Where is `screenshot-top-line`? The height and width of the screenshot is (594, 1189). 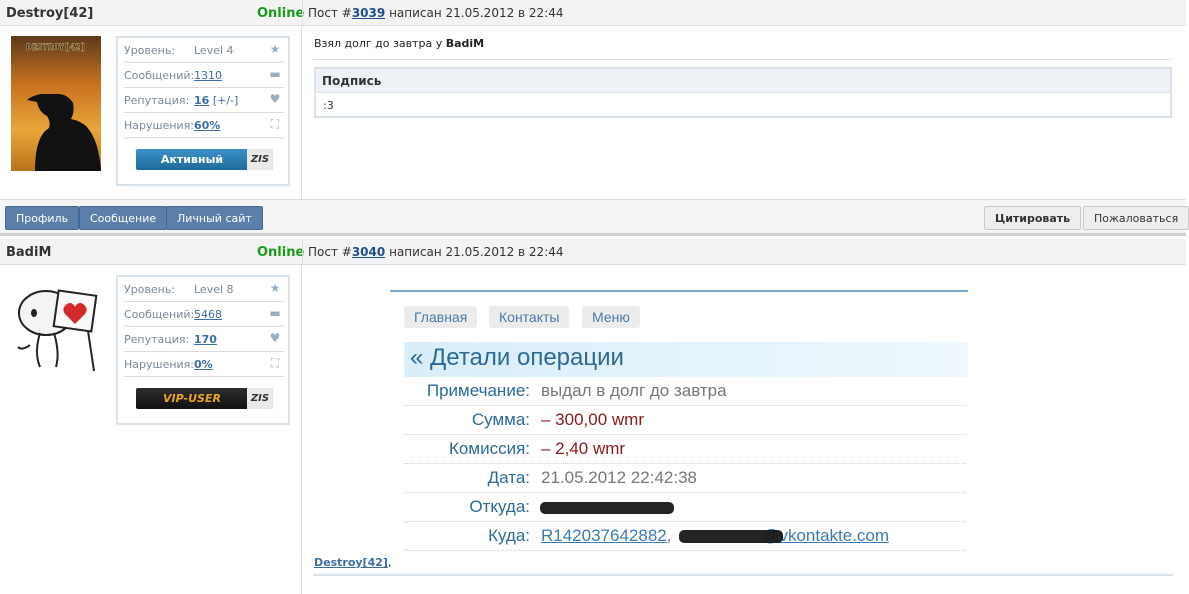
screenshot-top-line is located at coordinates (679, 291).